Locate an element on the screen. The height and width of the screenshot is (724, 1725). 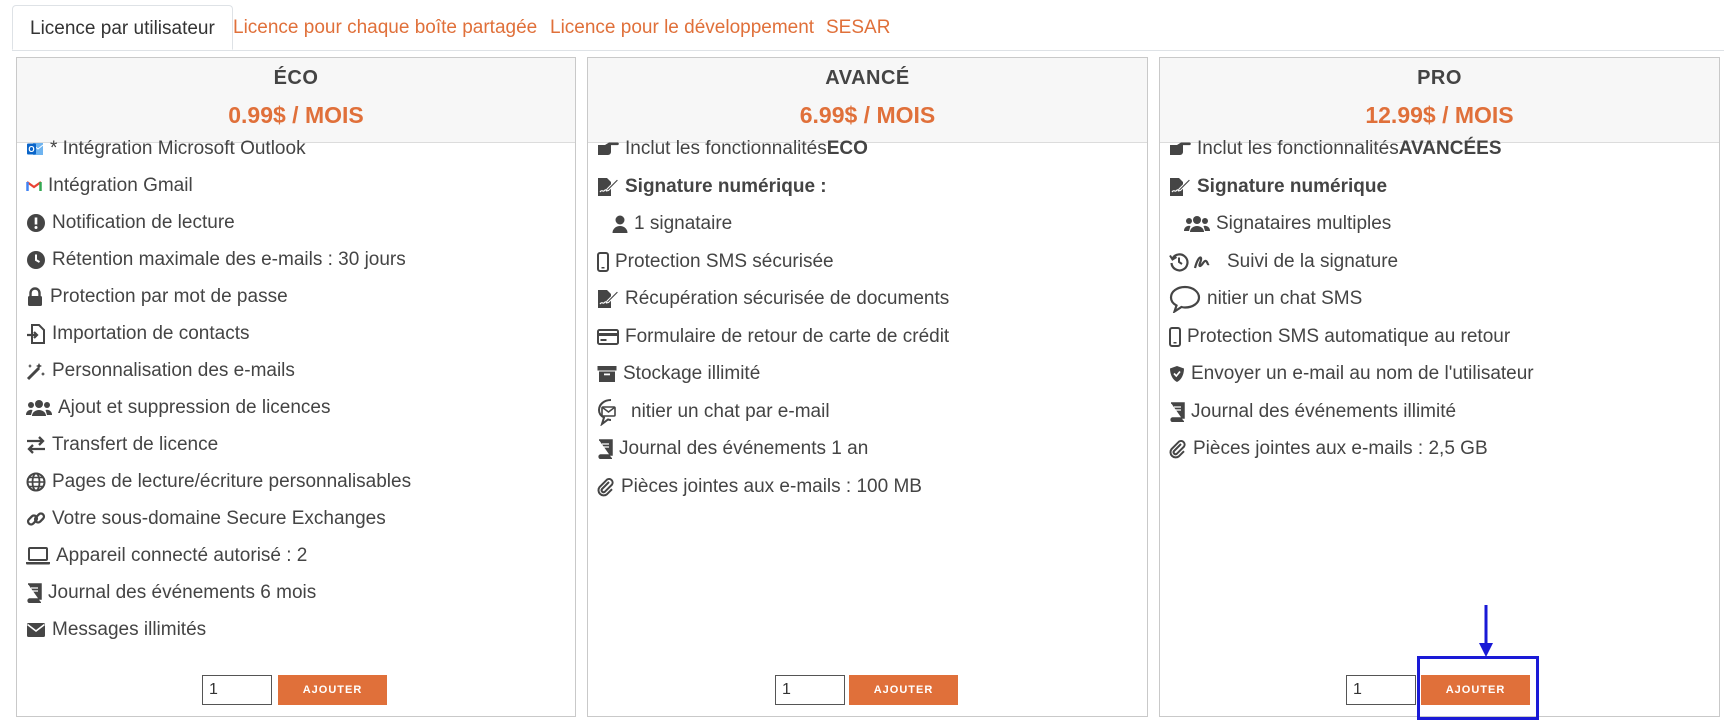
plan-name: AVANCÉ is located at coordinates (867, 78).